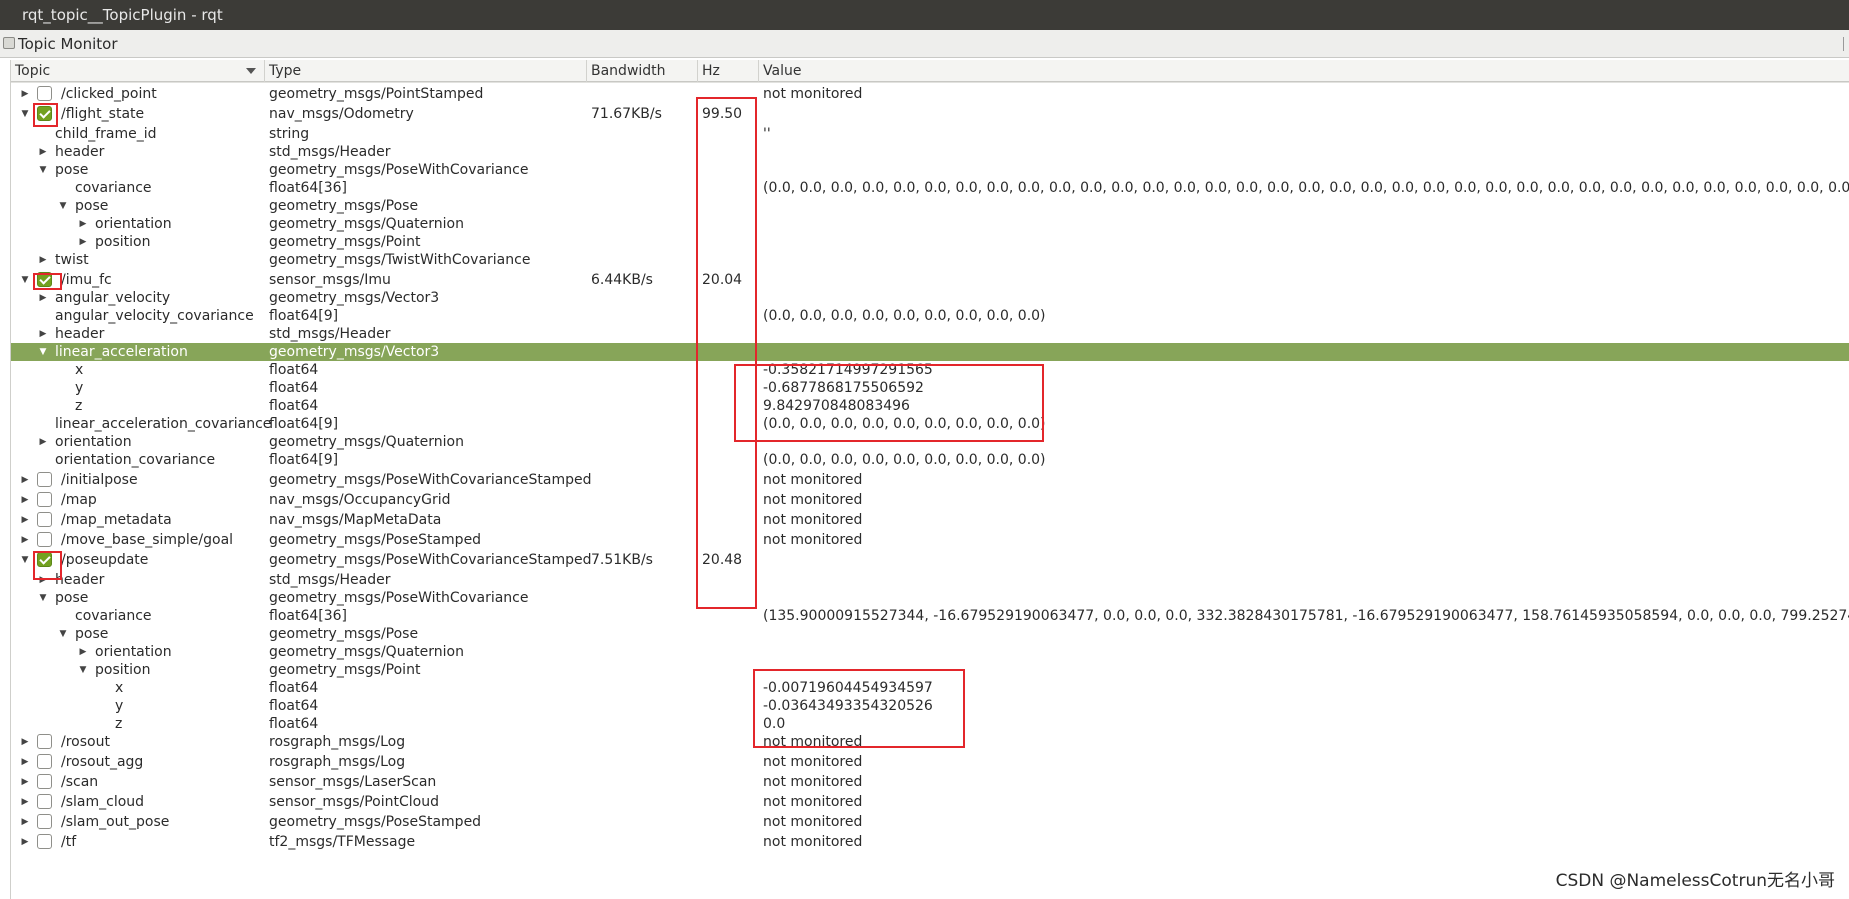 The height and width of the screenshot is (899, 1849). I want to click on topic-label: /poseupdate, so click(105, 560).